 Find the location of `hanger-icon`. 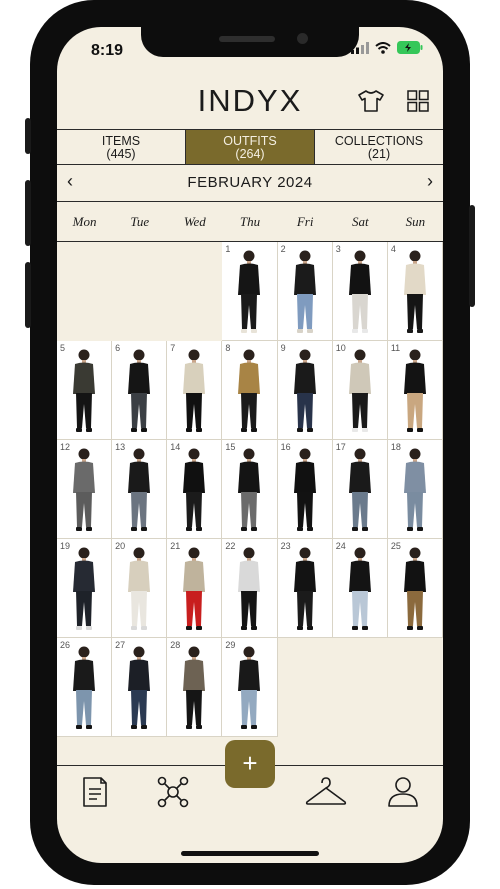

hanger-icon is located at coordinates (326, 792).